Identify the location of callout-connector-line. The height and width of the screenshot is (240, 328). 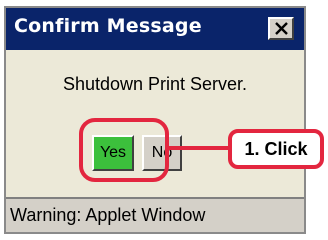
(199, 148).